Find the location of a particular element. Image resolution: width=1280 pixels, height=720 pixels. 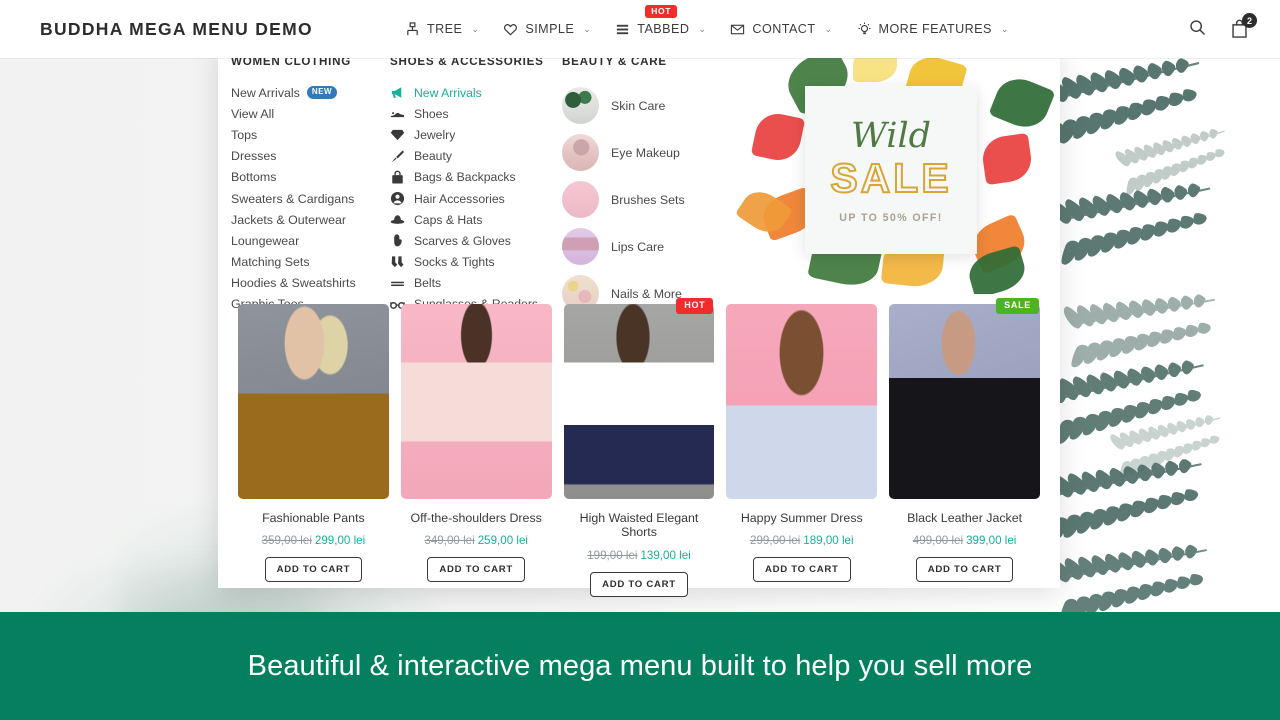

menu-link-label: Eye Makeup is located at coordinates (645, 152).